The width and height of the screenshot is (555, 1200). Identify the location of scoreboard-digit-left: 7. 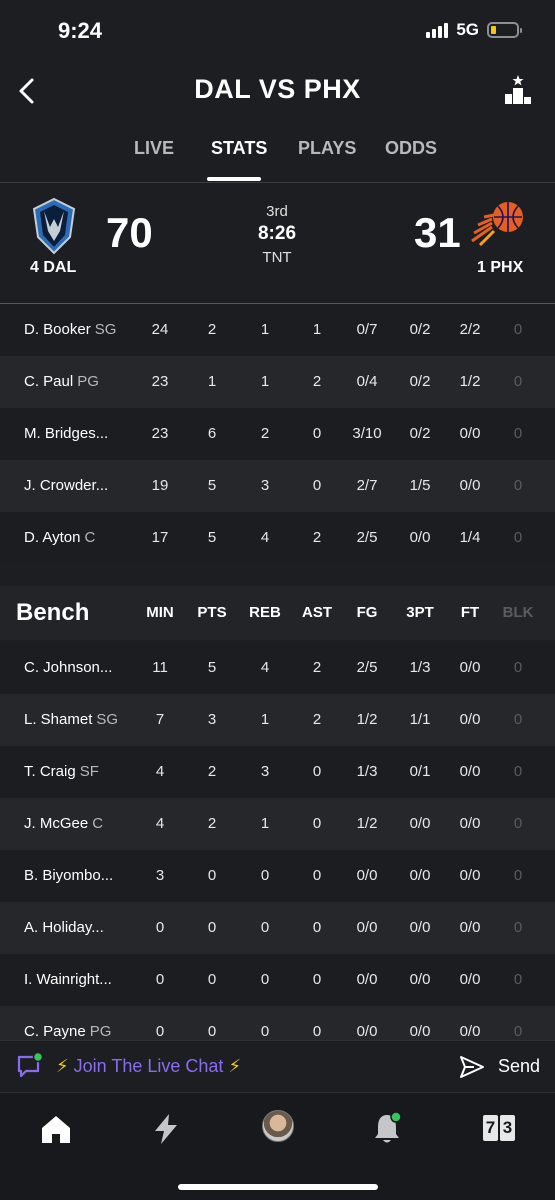
(490, 1128).